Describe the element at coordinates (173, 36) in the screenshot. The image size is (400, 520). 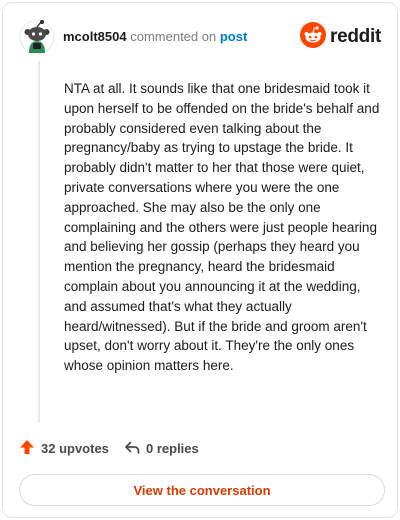
I see `action-text: commented on` at that location.